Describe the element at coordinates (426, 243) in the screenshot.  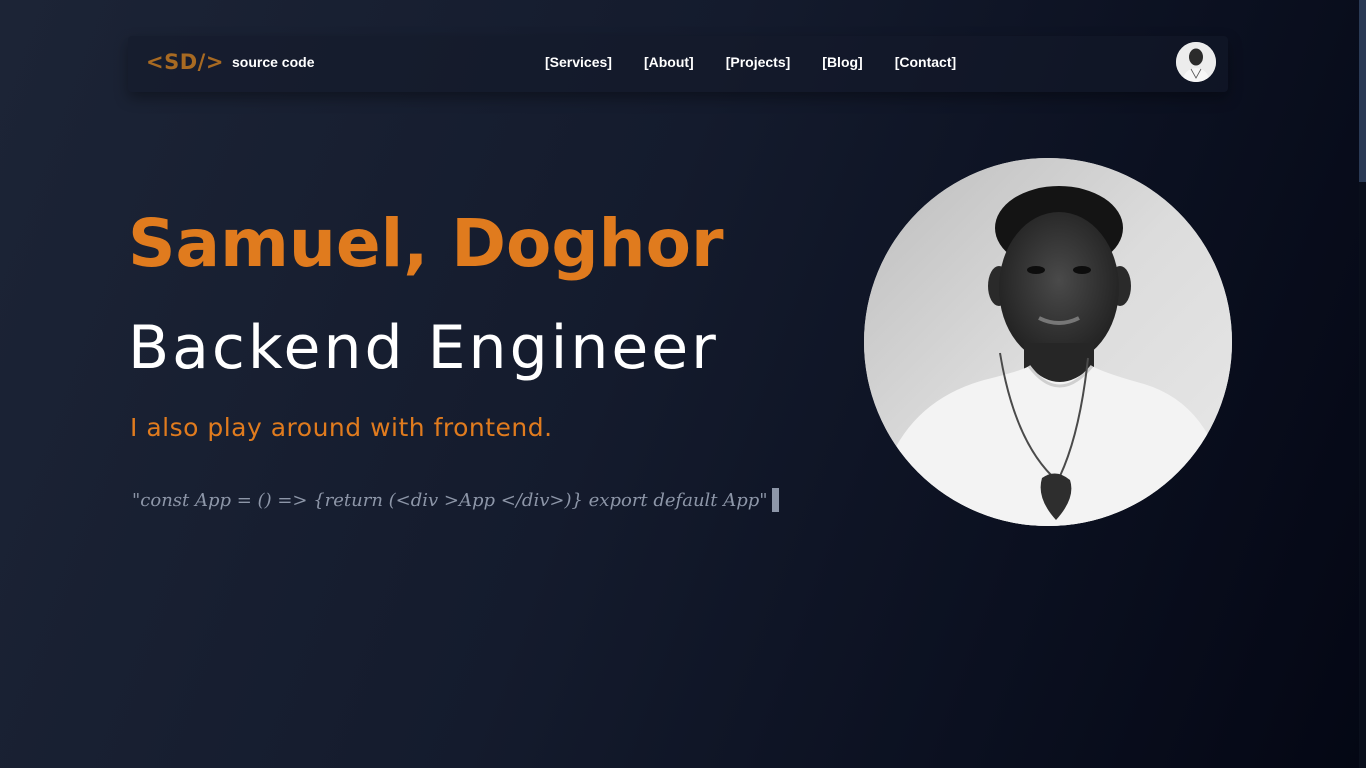
I see `hero-name: Samuel, Doghor` at that location.